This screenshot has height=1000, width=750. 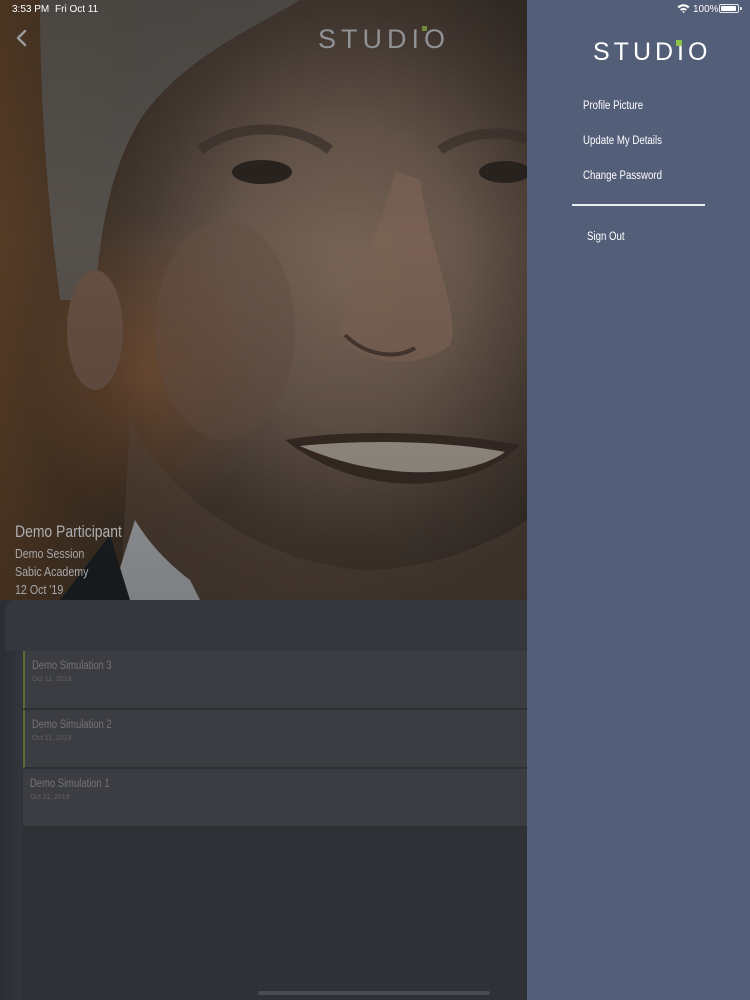 What do you see at coordinates (31, 9) in the screenshot?
I see `status-time: 3:53 PM` at bounding box center [31, 9].